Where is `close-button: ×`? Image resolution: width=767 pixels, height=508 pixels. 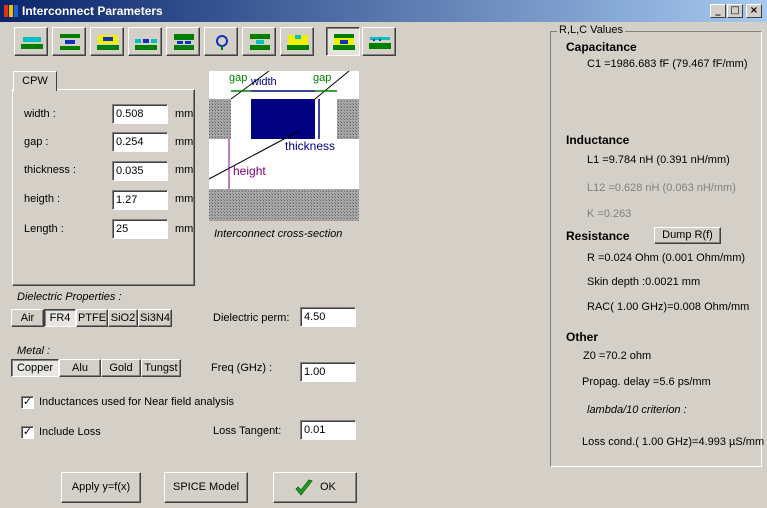
close-button: × is located at coordinates (754, 11).